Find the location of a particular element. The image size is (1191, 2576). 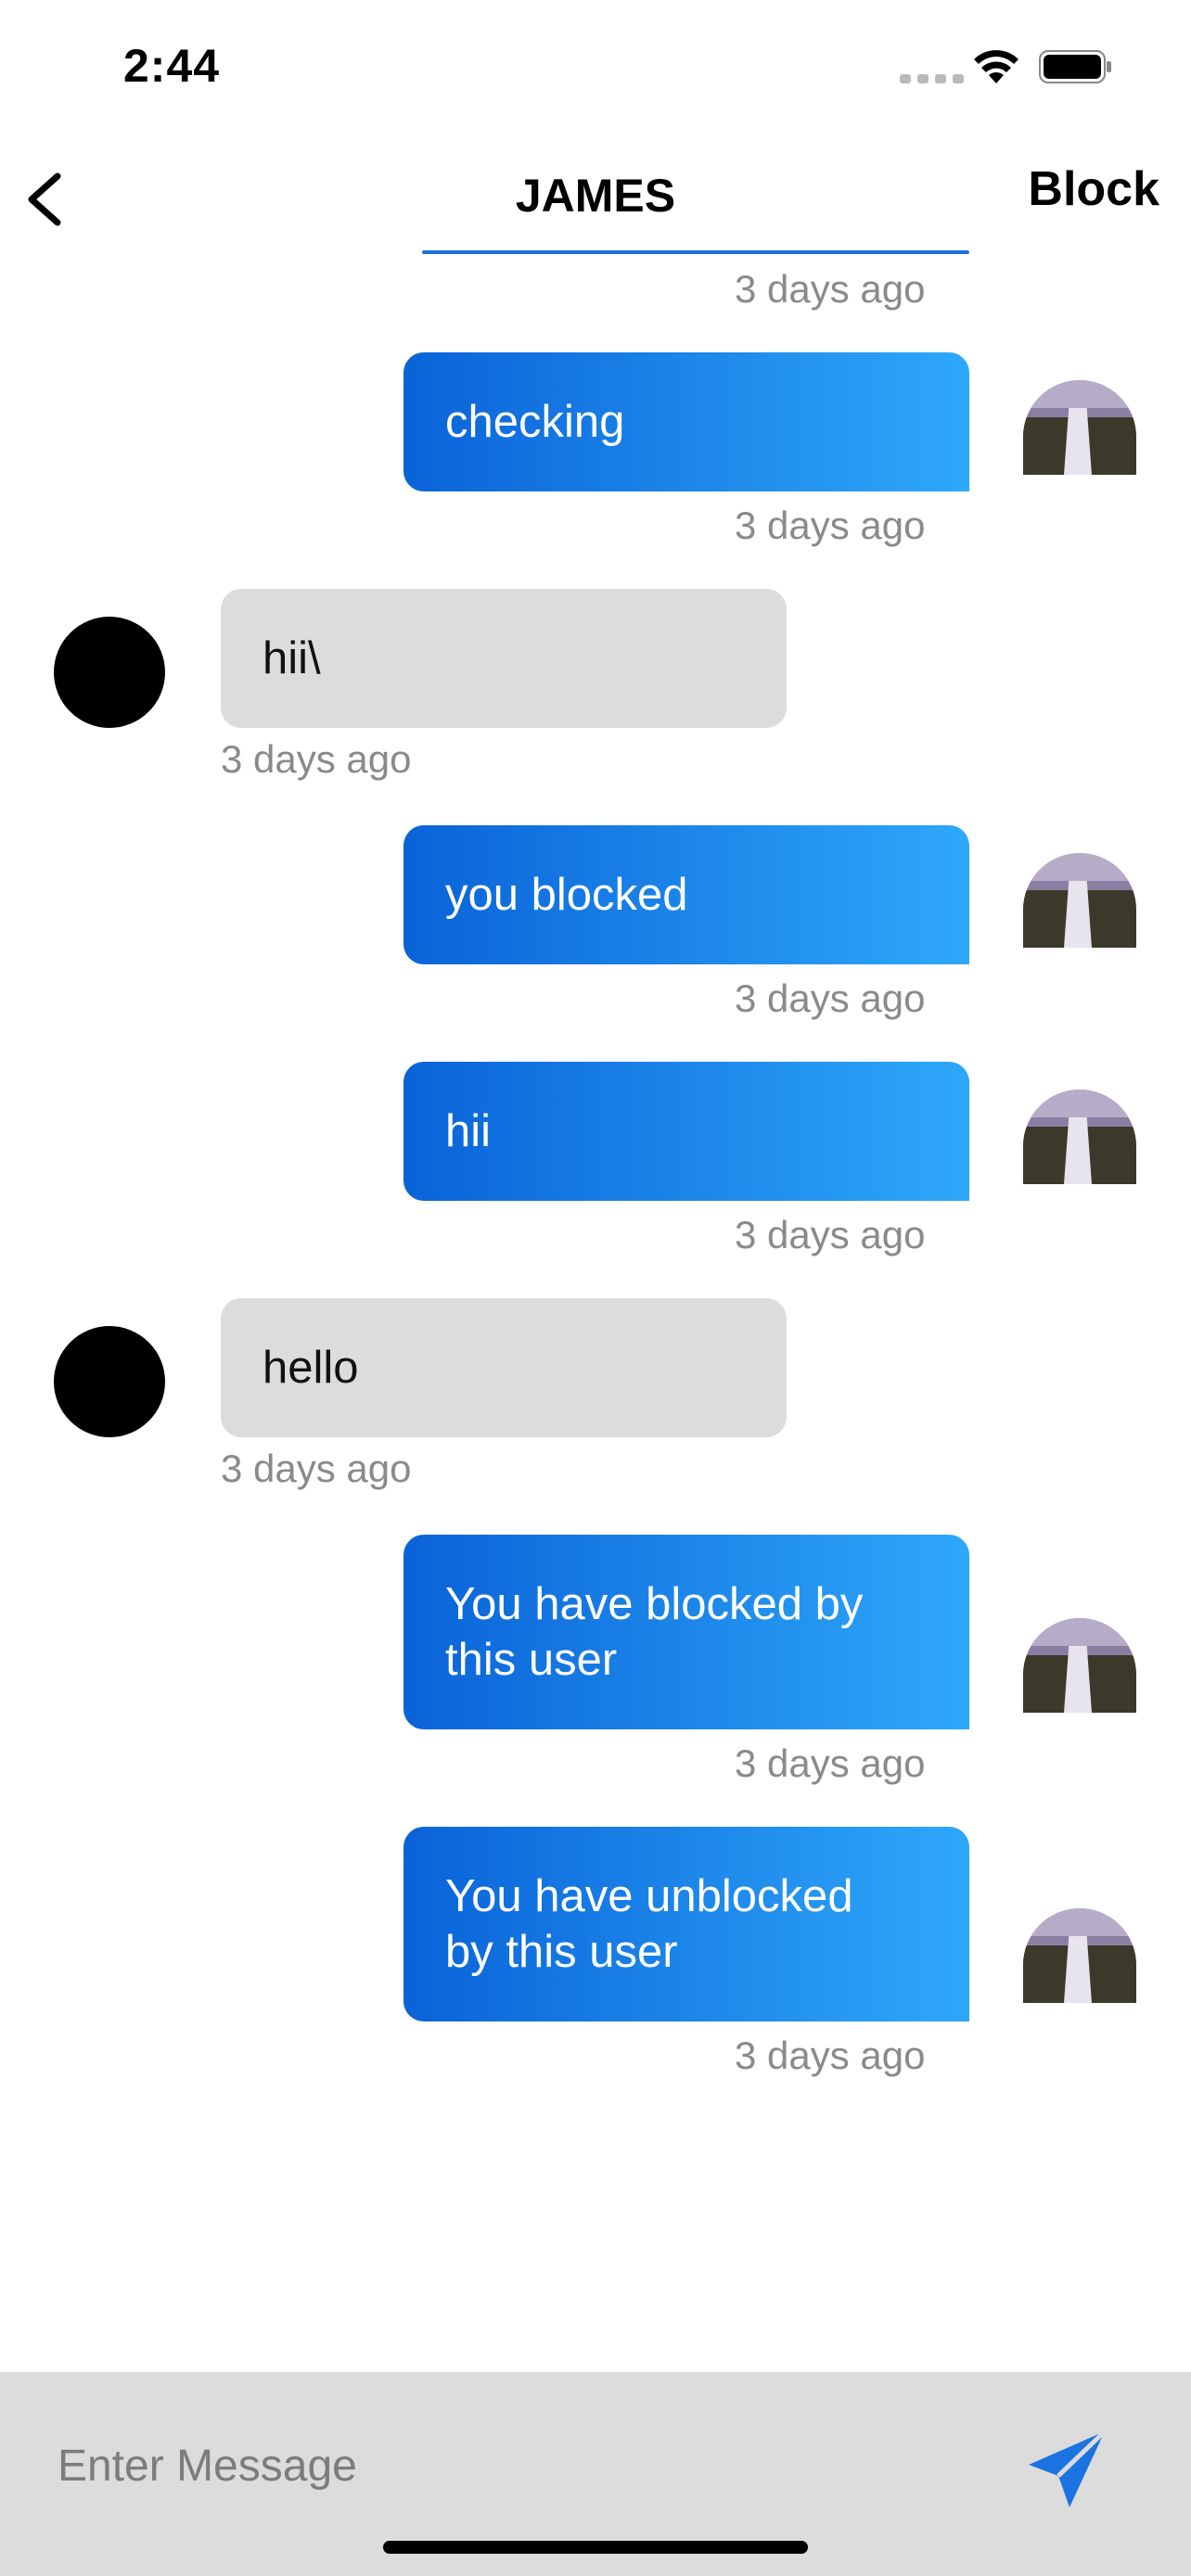

message-text: checking is located at coordinates (535, 422).